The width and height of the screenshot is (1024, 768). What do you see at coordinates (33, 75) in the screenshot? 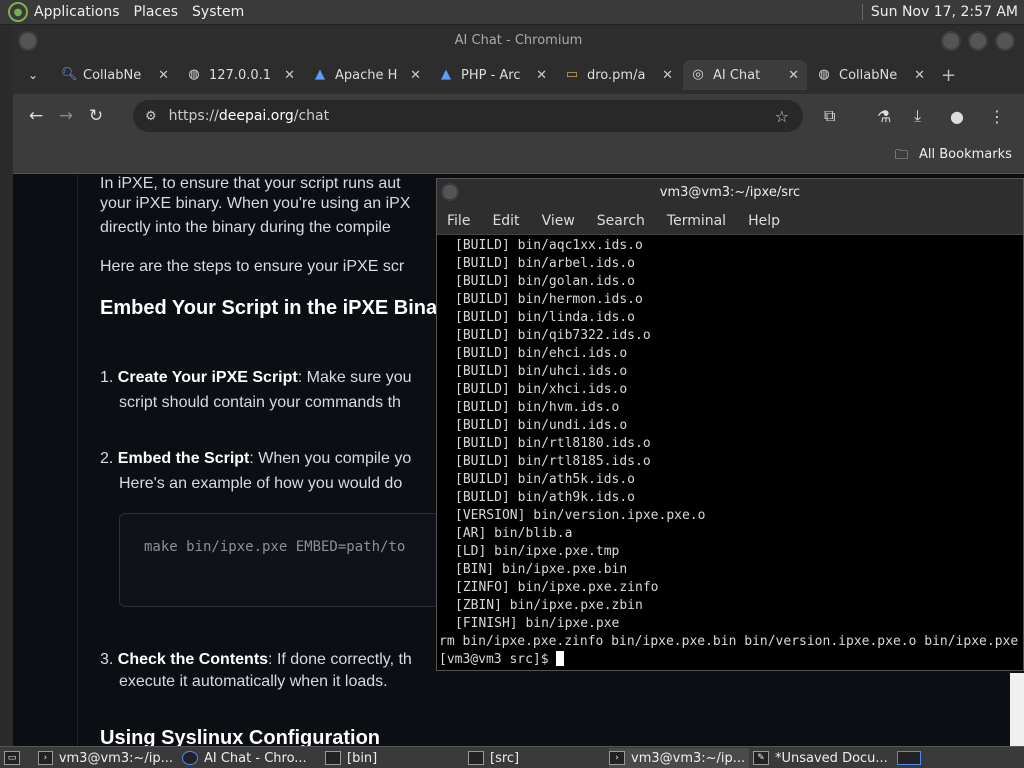
I see `tab-search-chevron-icon: ⌄` at bounding box center [33, 75].